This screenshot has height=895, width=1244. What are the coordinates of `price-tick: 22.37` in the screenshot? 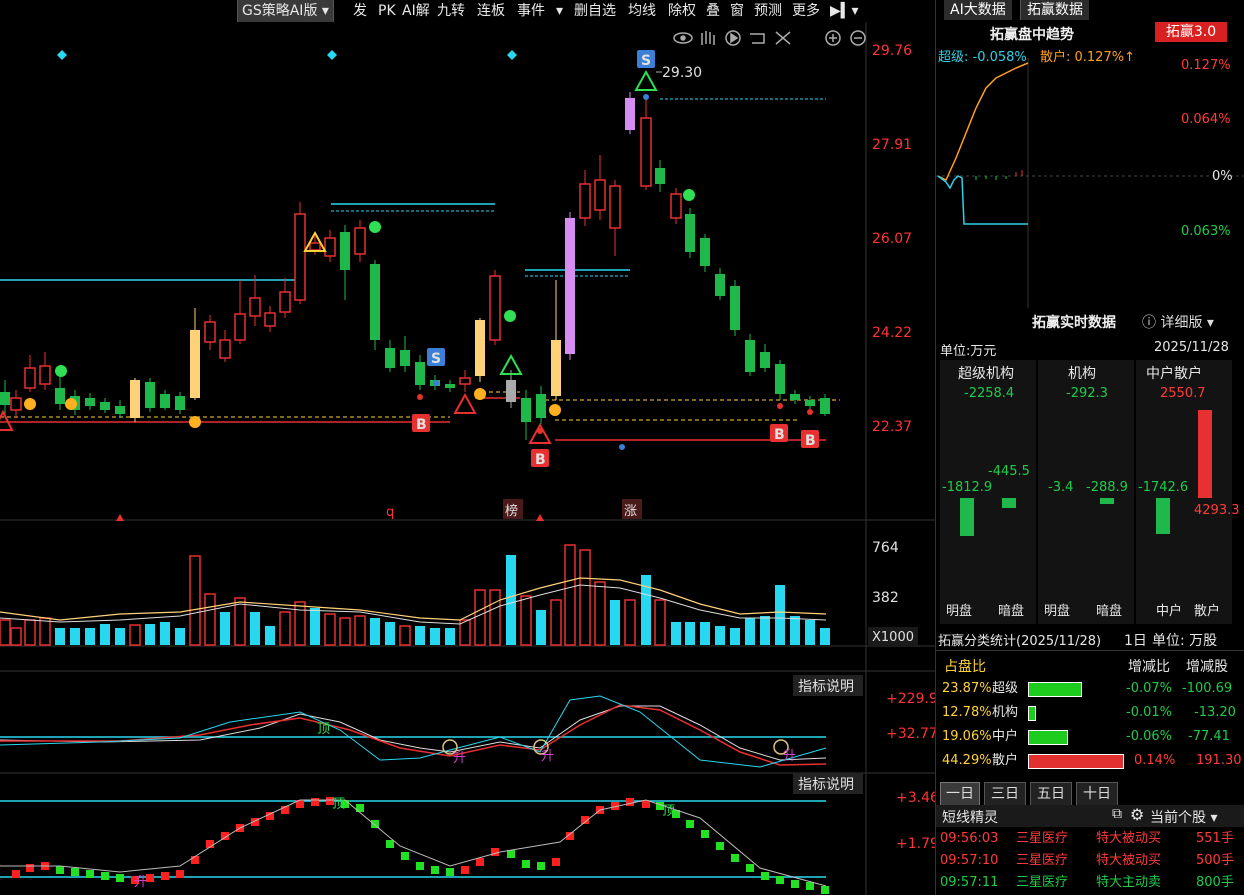 It's located at (892, 427).